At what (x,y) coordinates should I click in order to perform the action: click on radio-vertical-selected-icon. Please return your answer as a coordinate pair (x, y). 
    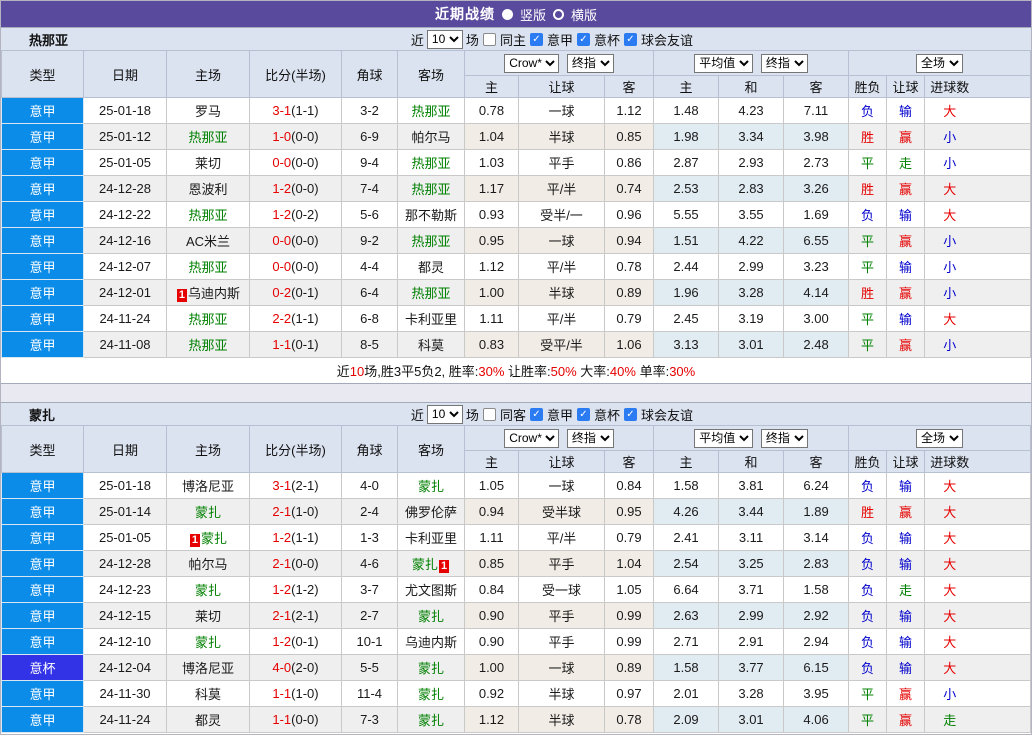
    Looking at the image, I should click on (507, 14).